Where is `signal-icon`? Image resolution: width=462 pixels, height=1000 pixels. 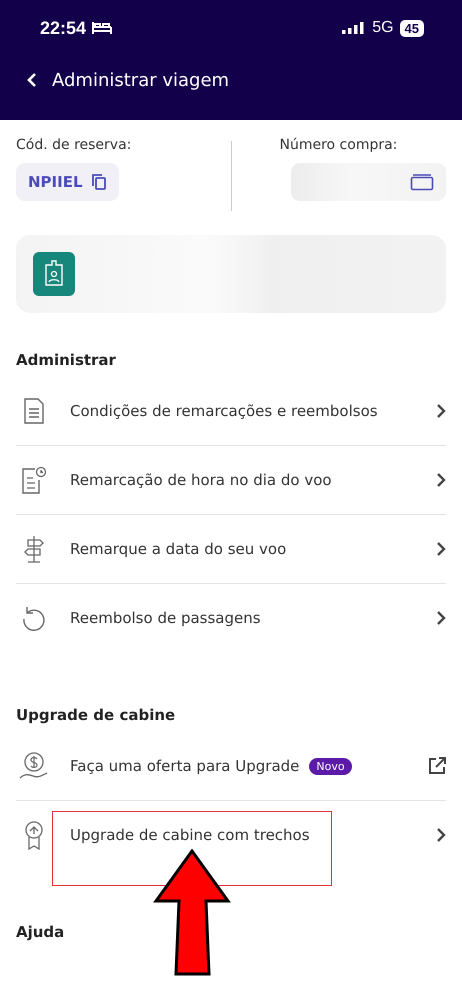 signal-icon is located at coordinates (354, 28).